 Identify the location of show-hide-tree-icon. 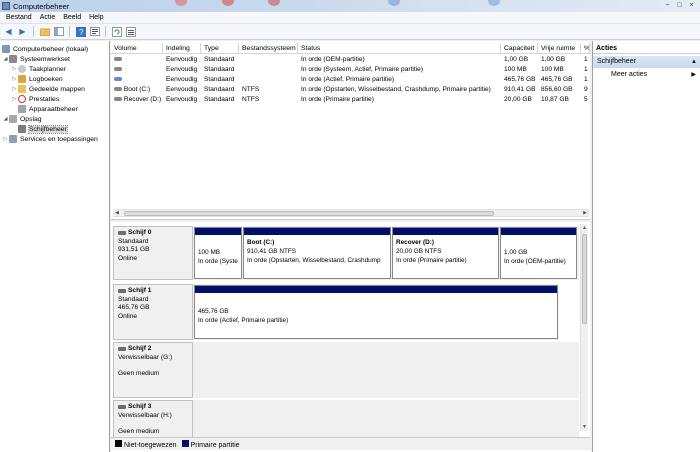
(58, 31).